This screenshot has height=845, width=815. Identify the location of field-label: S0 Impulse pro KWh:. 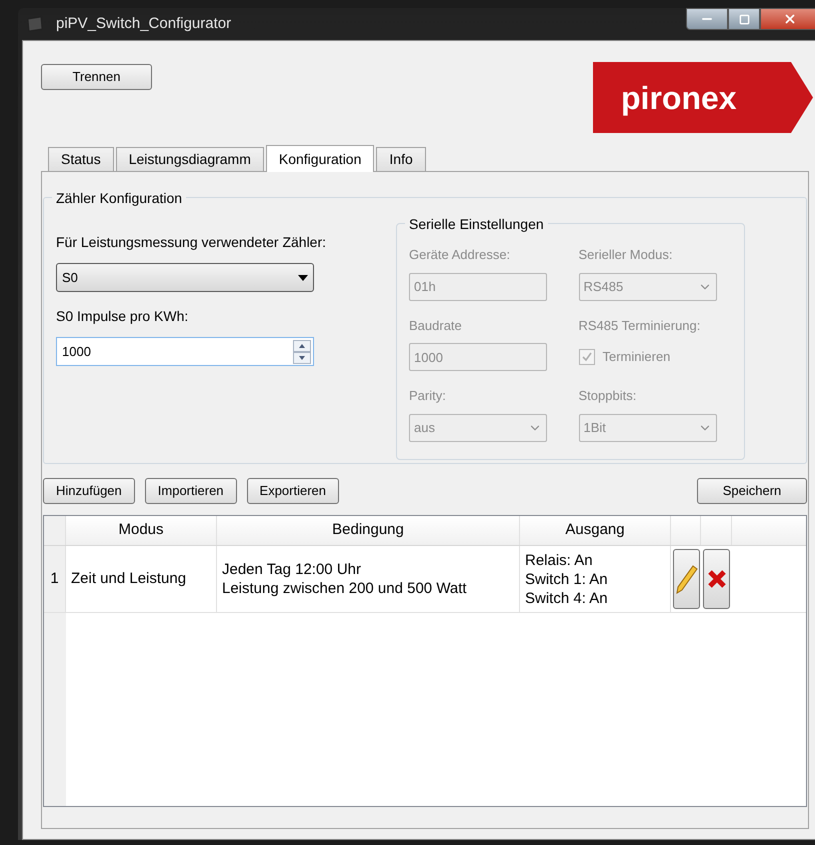
(123, 316).